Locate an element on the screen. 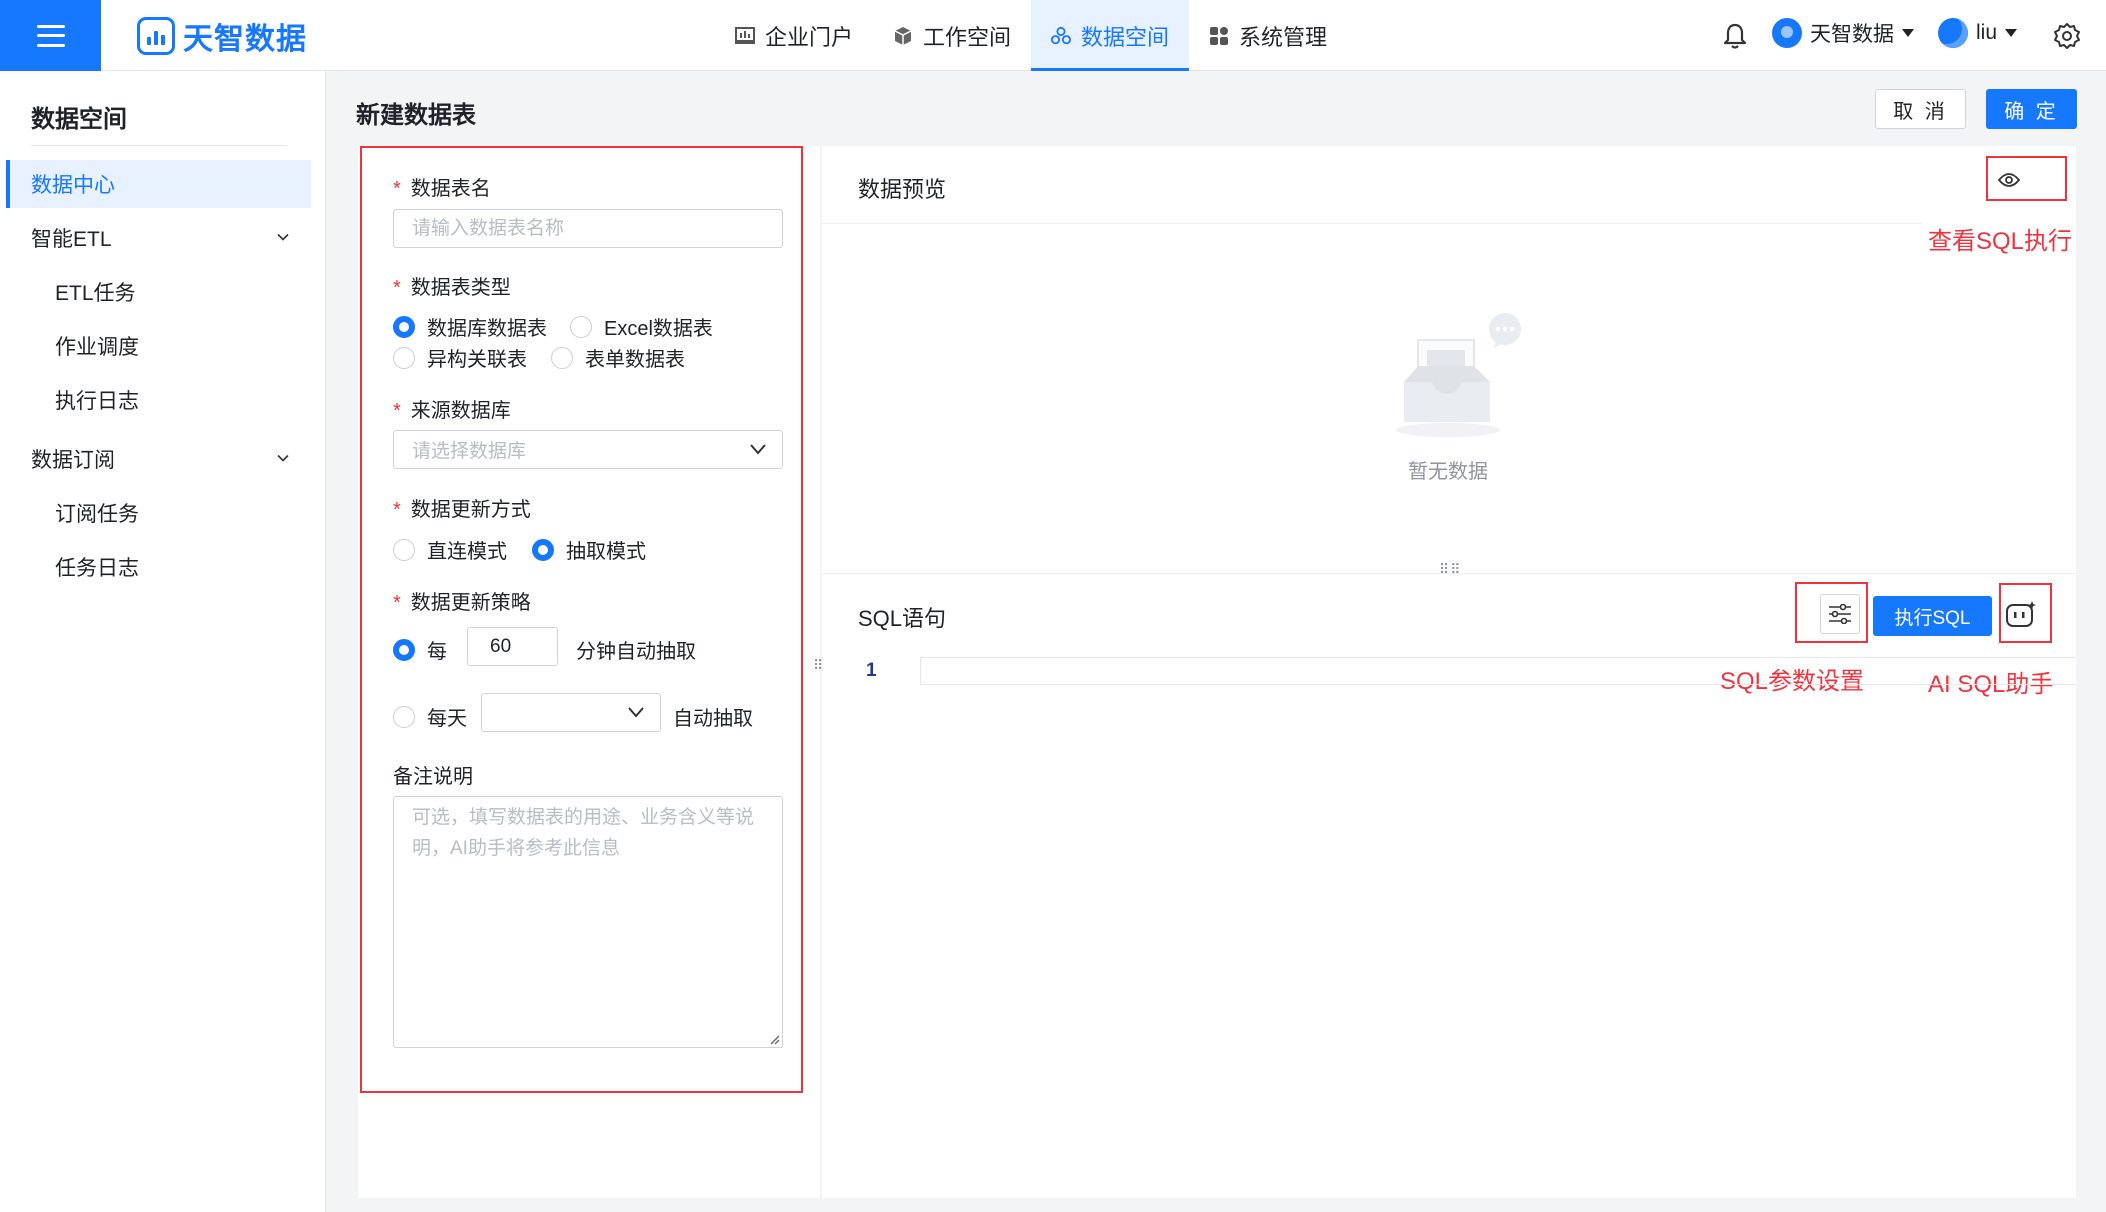 This screenshot has height=1212, width=2106. nav-item-system: 系统管理 is located at coordinates (1268, 35).